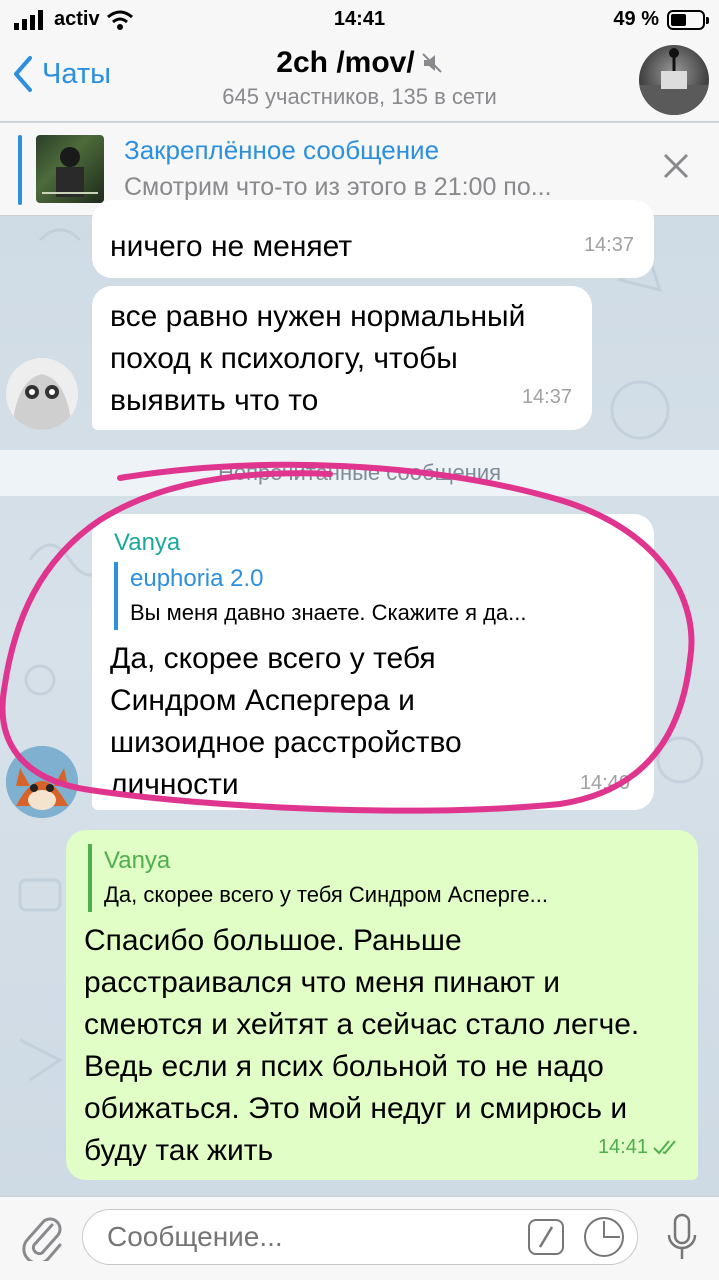 This screenshot has height=1280, width=719. Describe the element at coordinates (359, 1238) in the screenshot. I see `message-input-bar` at that location.